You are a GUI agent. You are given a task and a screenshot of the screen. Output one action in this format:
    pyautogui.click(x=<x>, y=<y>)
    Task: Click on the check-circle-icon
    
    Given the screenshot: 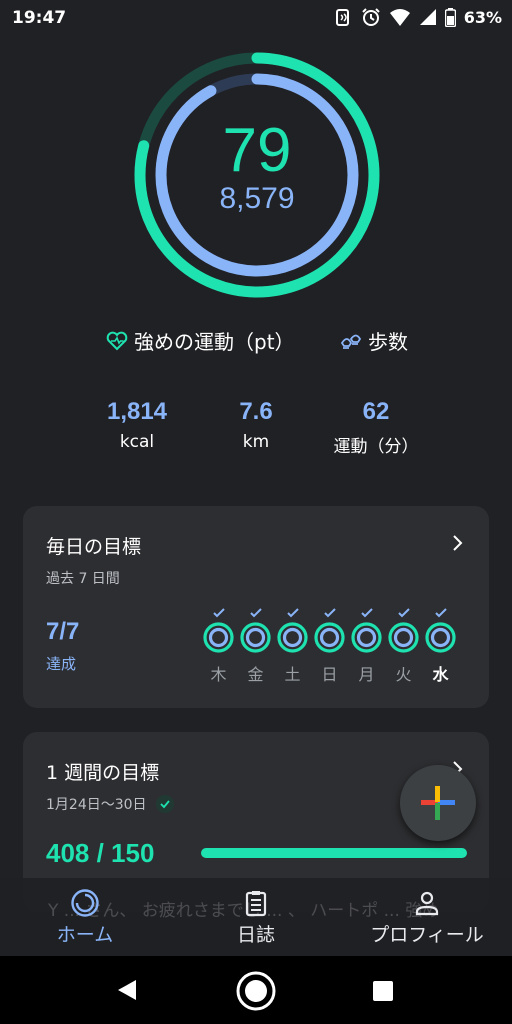 What is the action you would take?
    pyautogui.click(x=164, y=804)
    